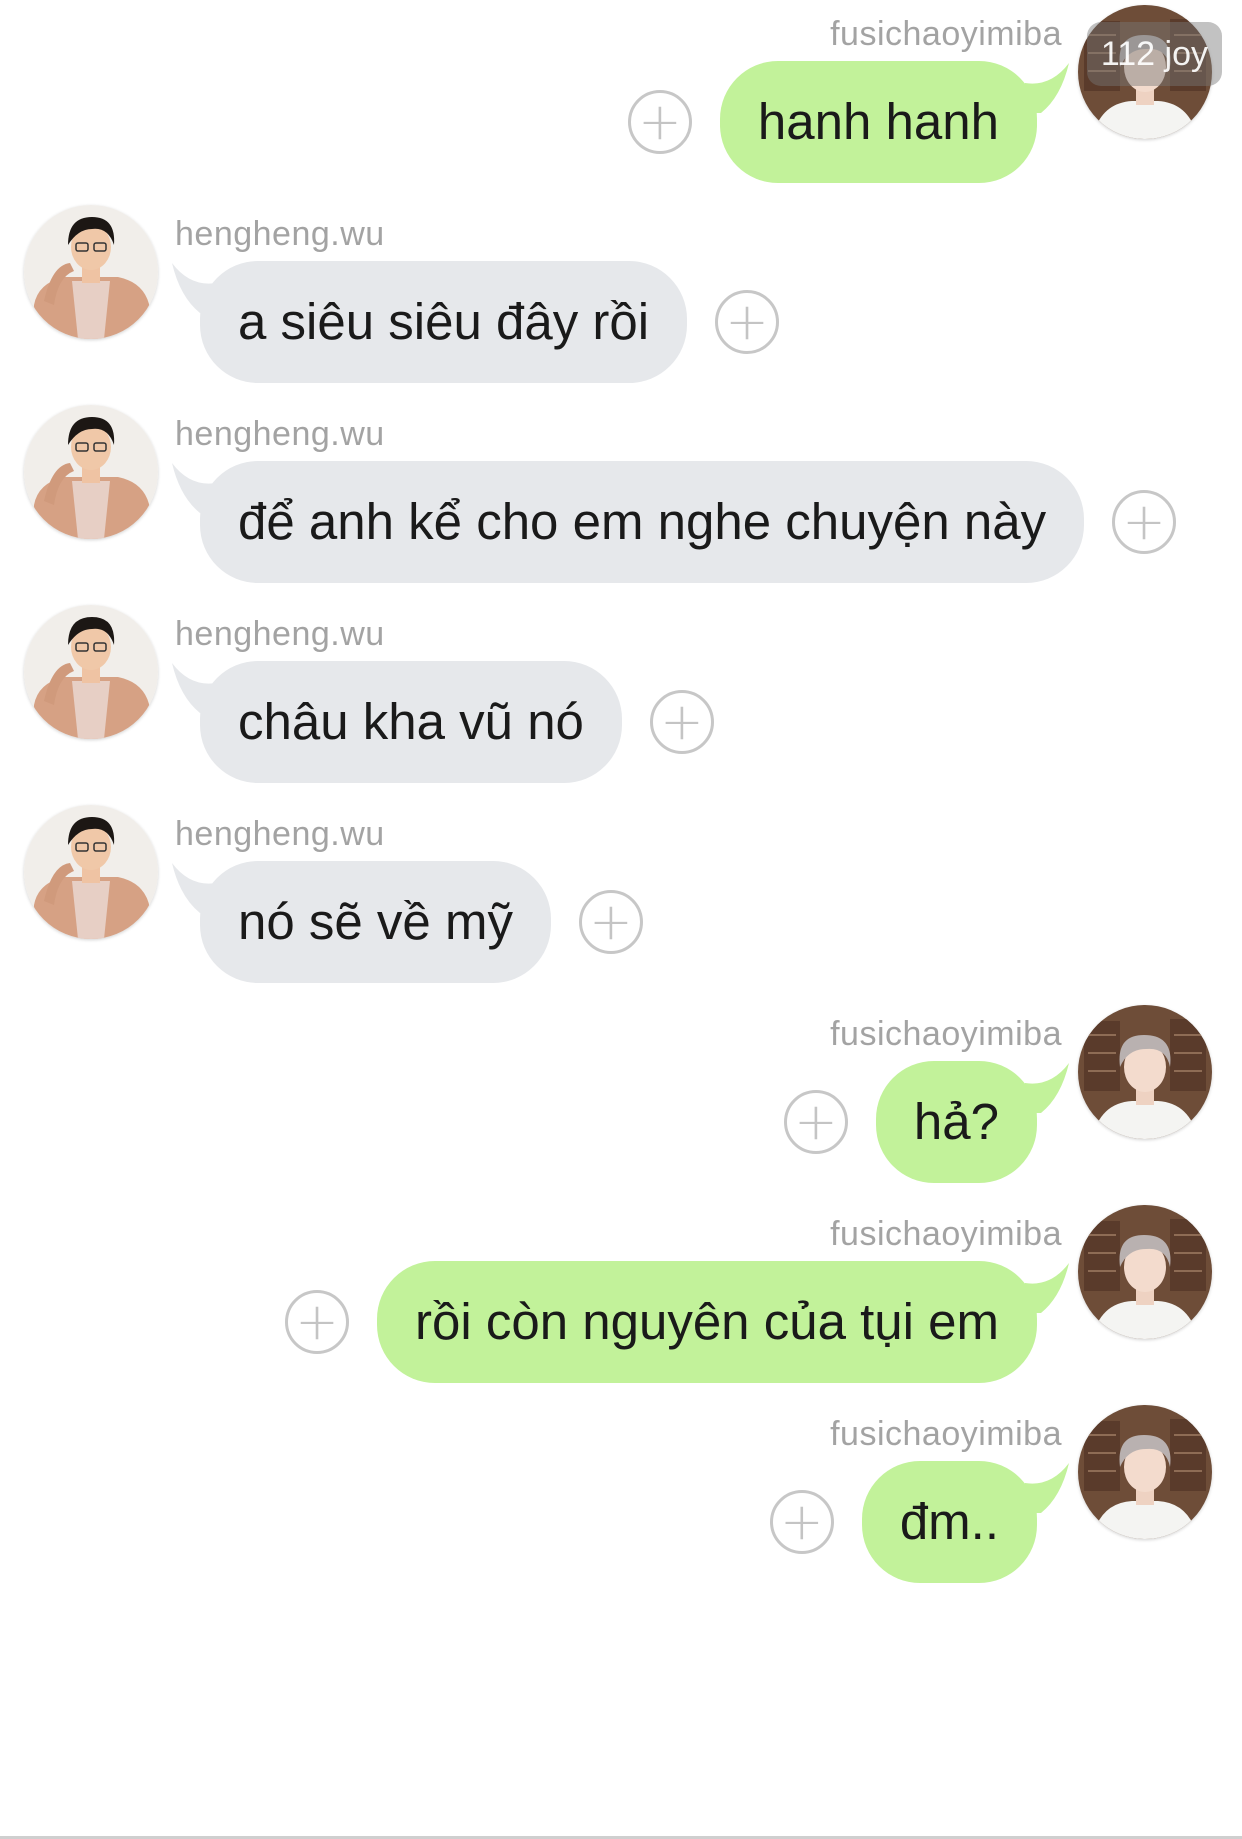 This screenshot has width=1242, height=1839. Describe the element at coordinates (949, 1522) in the screenshot. I see `message-bubble: đm..` at that location.